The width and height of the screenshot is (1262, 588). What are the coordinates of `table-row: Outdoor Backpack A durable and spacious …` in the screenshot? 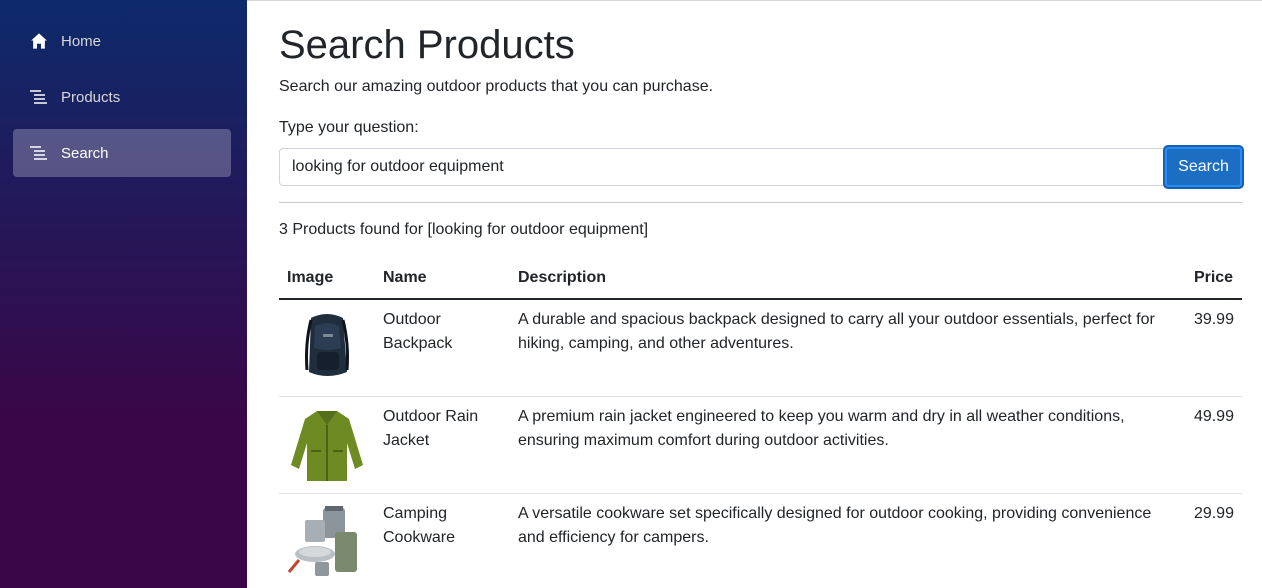 It's located at (760, 348).